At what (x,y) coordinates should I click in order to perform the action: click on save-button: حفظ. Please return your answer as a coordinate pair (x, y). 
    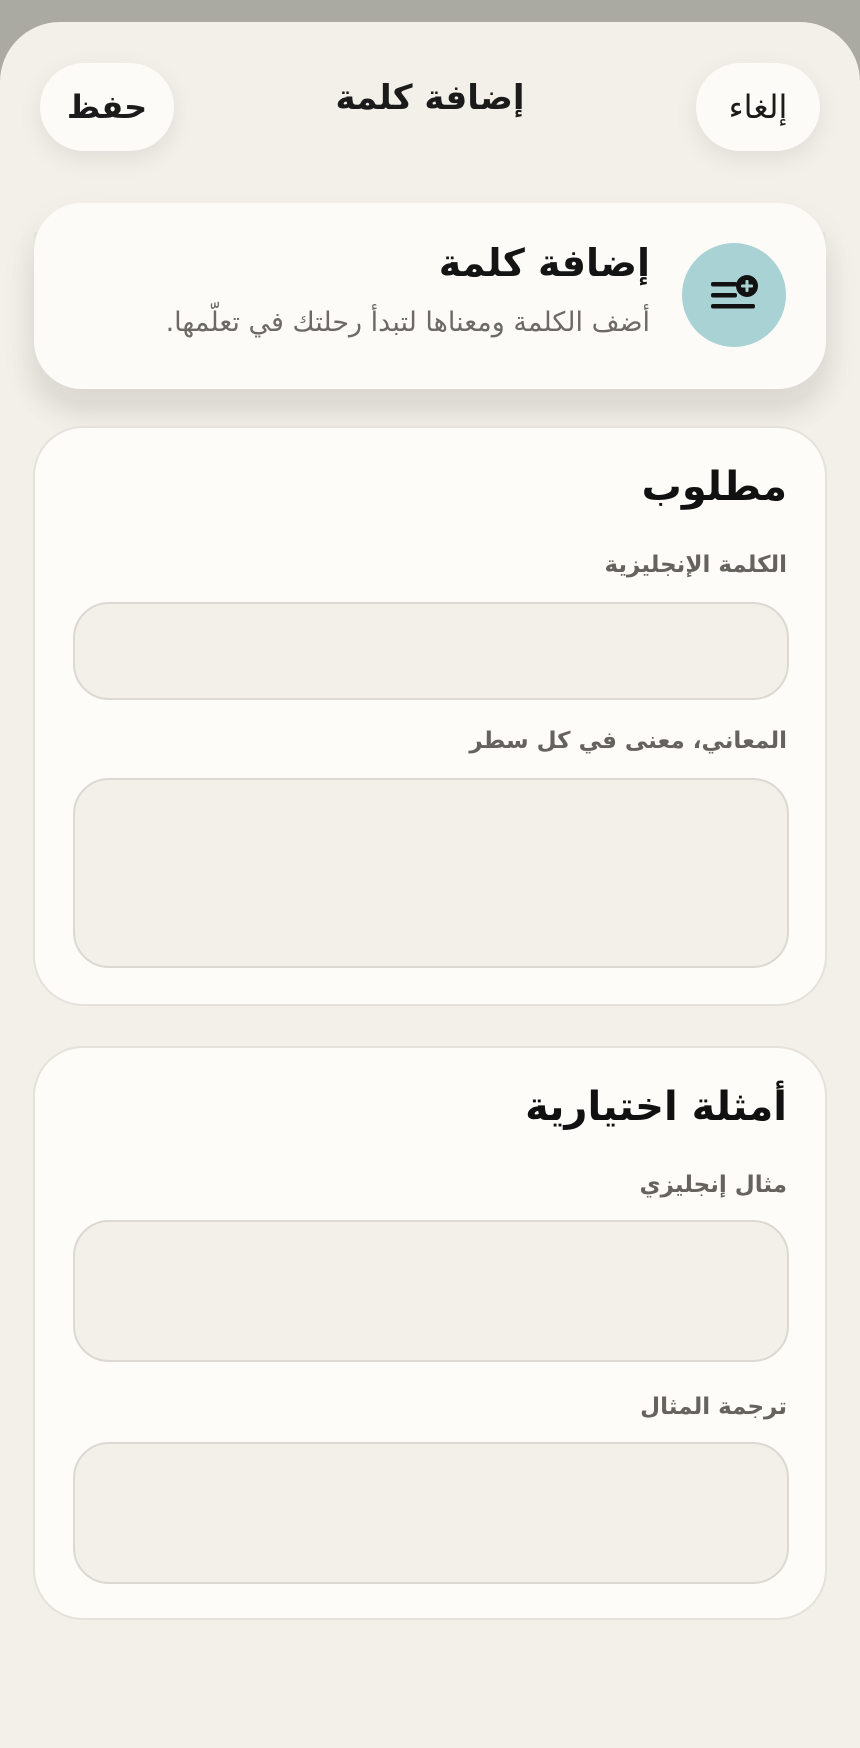
    Looking at the image, I should click on (107, 107).